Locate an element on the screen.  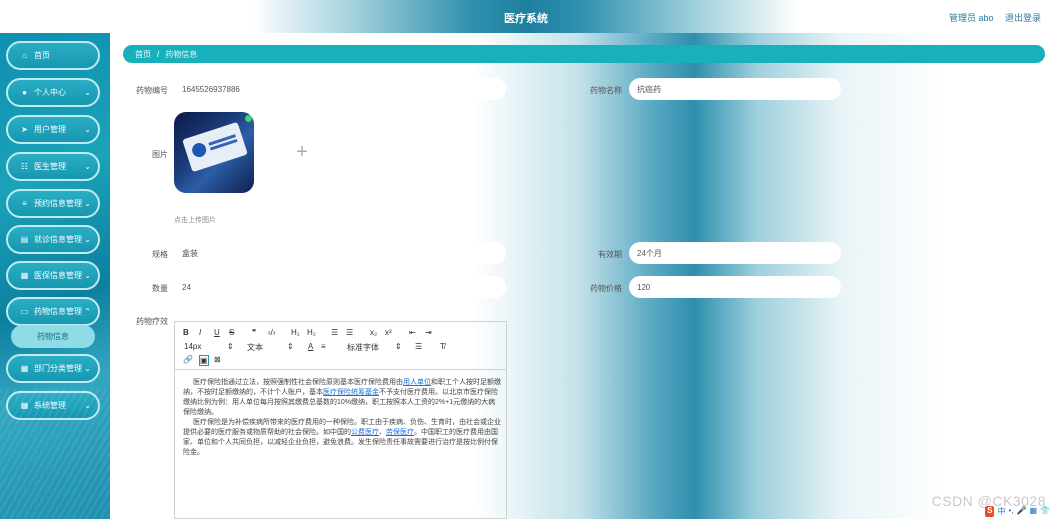
shirt-icon: 👕 is located at coordinates (1045, 511).